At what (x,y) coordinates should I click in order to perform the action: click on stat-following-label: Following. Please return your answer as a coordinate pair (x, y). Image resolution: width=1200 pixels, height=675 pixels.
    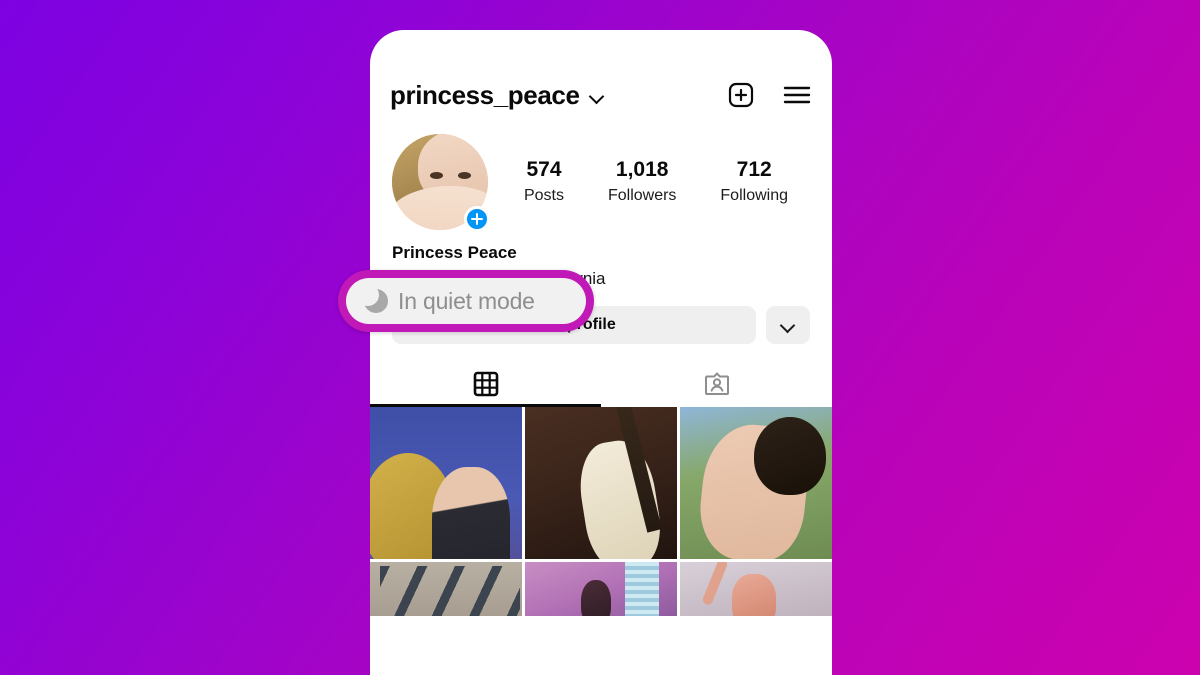
    Looking at the image, I should click on (754, 195).